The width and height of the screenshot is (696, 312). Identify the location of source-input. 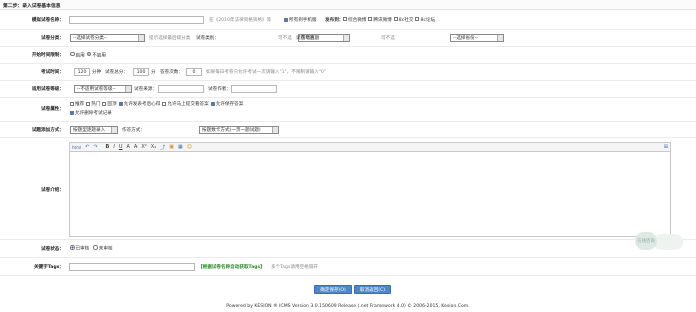
(181, 89).